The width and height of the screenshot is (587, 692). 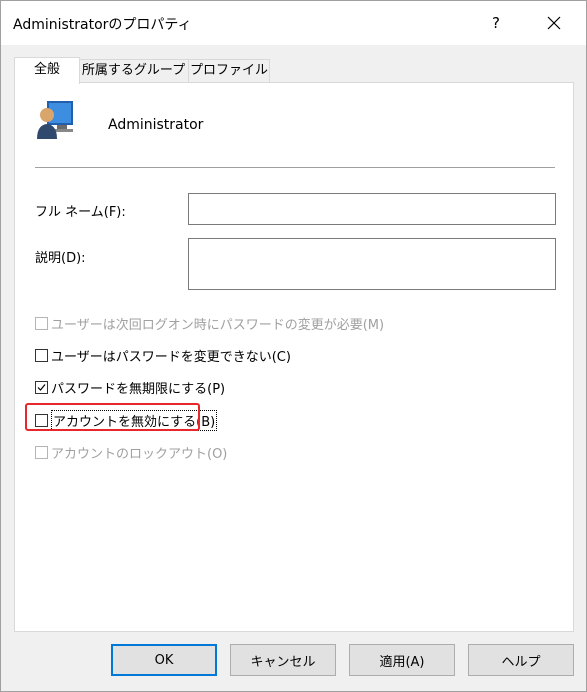 I want to click on checkbox-account-locked-out: アカウントのロックアウト(O), so click(x=131, y=452).